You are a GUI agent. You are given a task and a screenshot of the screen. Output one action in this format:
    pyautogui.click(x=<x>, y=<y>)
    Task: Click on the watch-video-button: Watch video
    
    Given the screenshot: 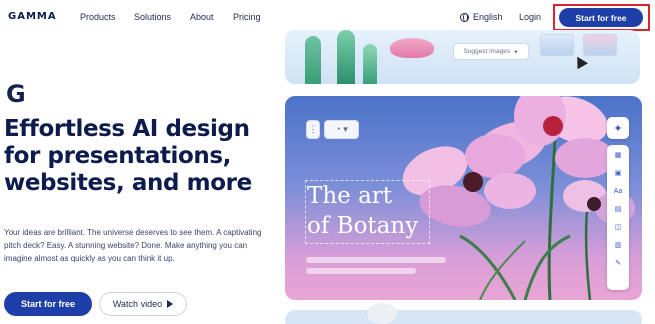 What is the action you would take?
    pyautogui.click(x=143, y=304)
    